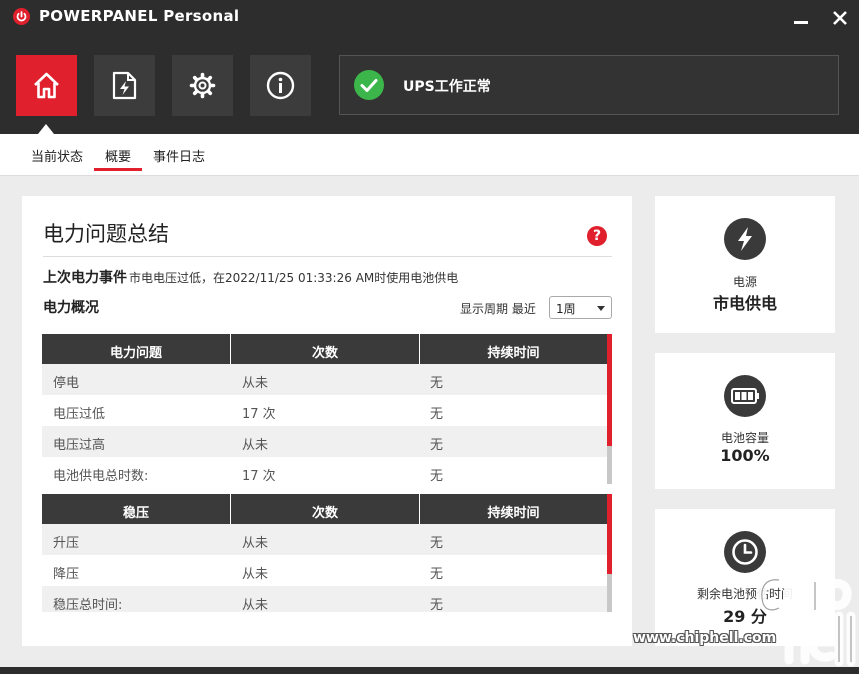  Describe the element at coordinates (327, 256) in the screenshot. I see `divider` at that location.